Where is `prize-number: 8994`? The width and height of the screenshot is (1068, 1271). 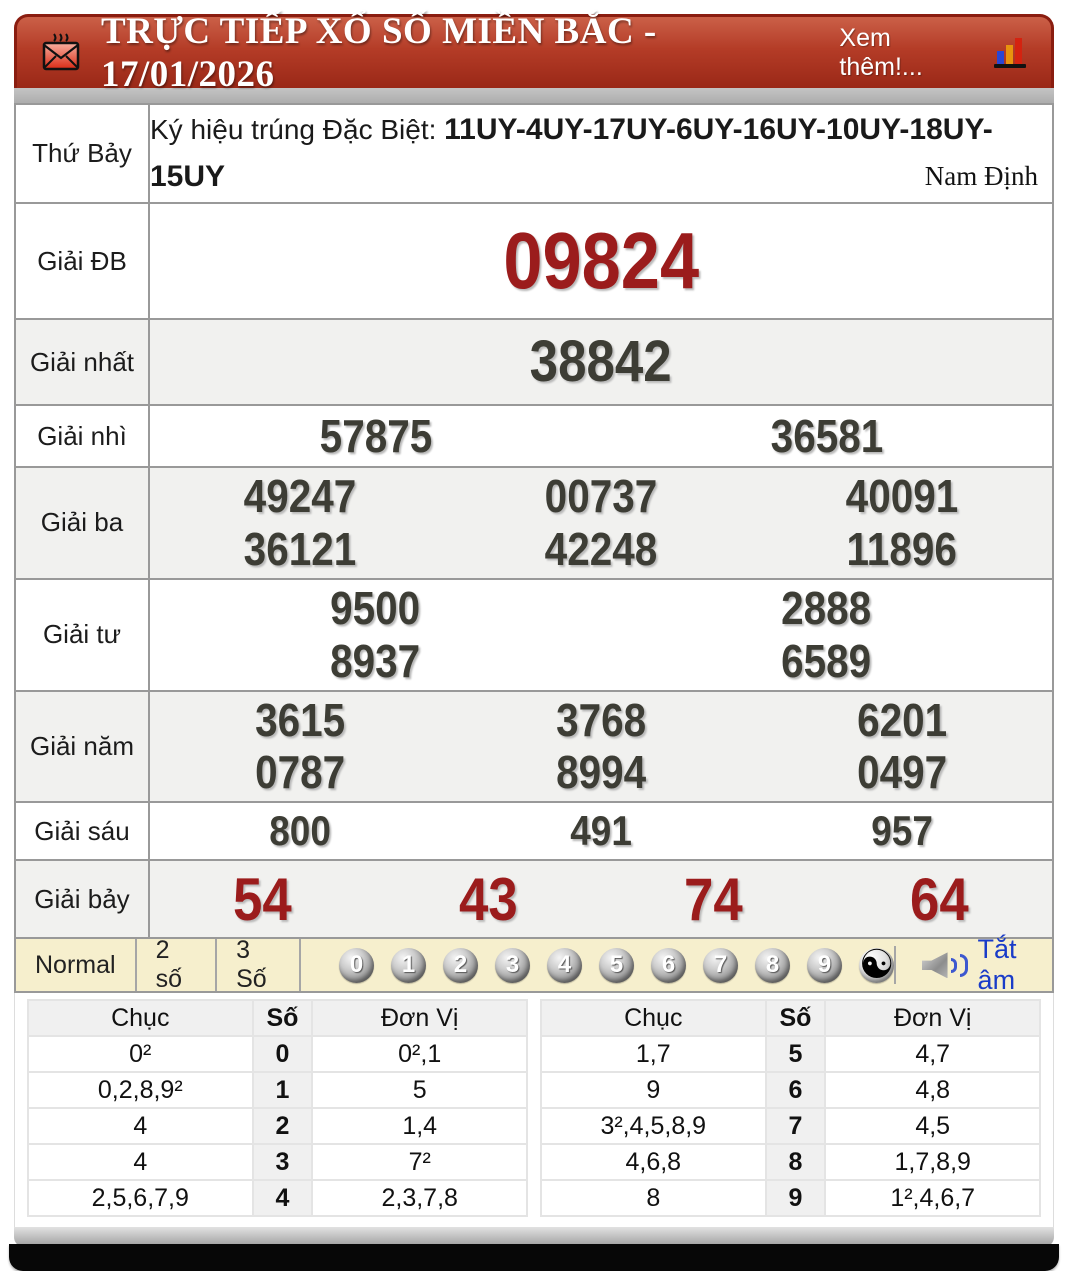
prize-number: 8994 is located at coordinates (601, 772).